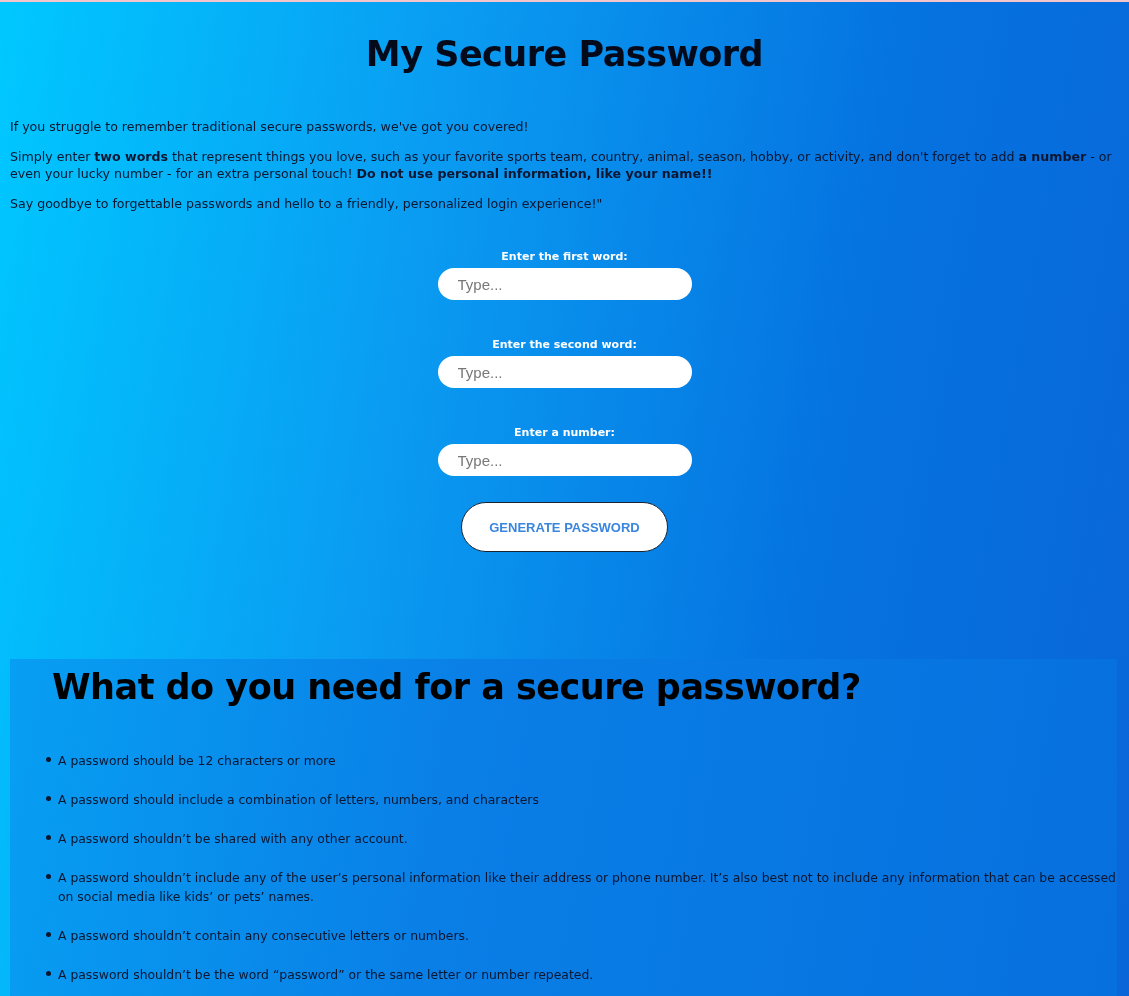 The width and height of the screenshot is (1129, 996). I want to click on field-label: Enter a number:, so click(564, 432).